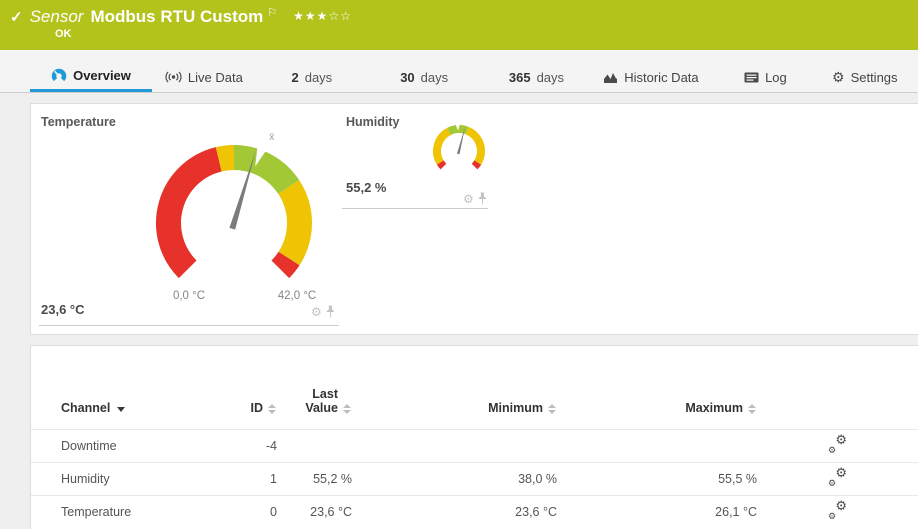 The width and height of the screenshot is (918, 529). I want to click on sensor-title: Modbus RTU Custom, so click(177, 16).